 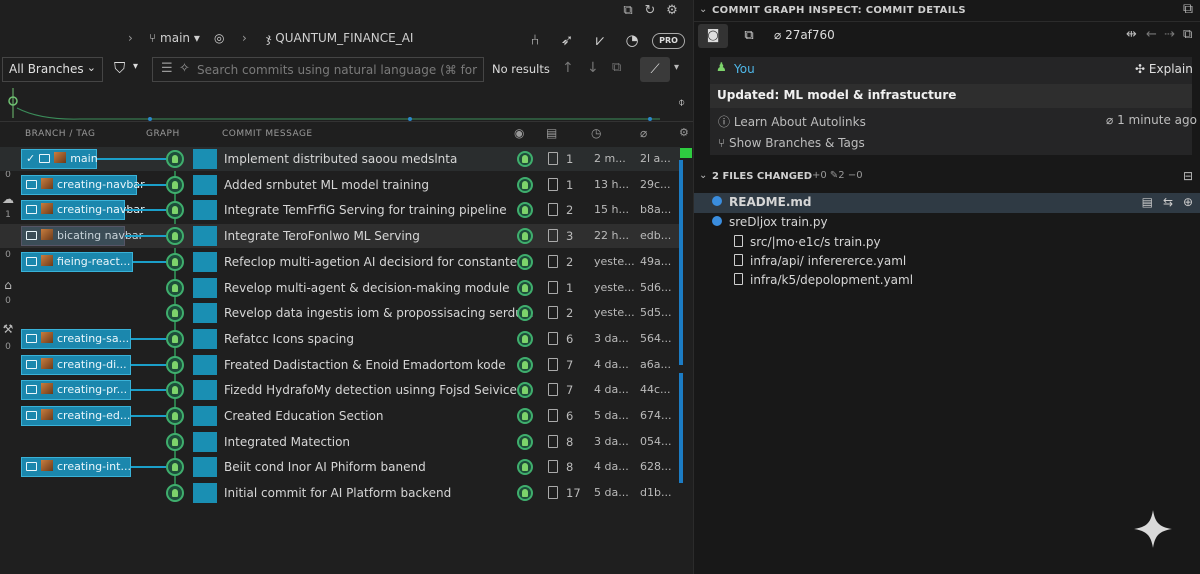 What do you see at coordinates (119, 68) in the screenshot?
I see `filter-icon: ⛉` at bounding box center [119, 68].